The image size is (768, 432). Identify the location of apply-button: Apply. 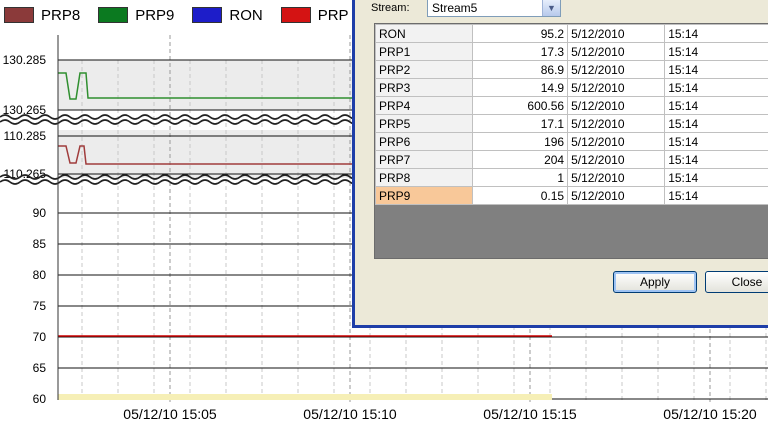
(655, 282).